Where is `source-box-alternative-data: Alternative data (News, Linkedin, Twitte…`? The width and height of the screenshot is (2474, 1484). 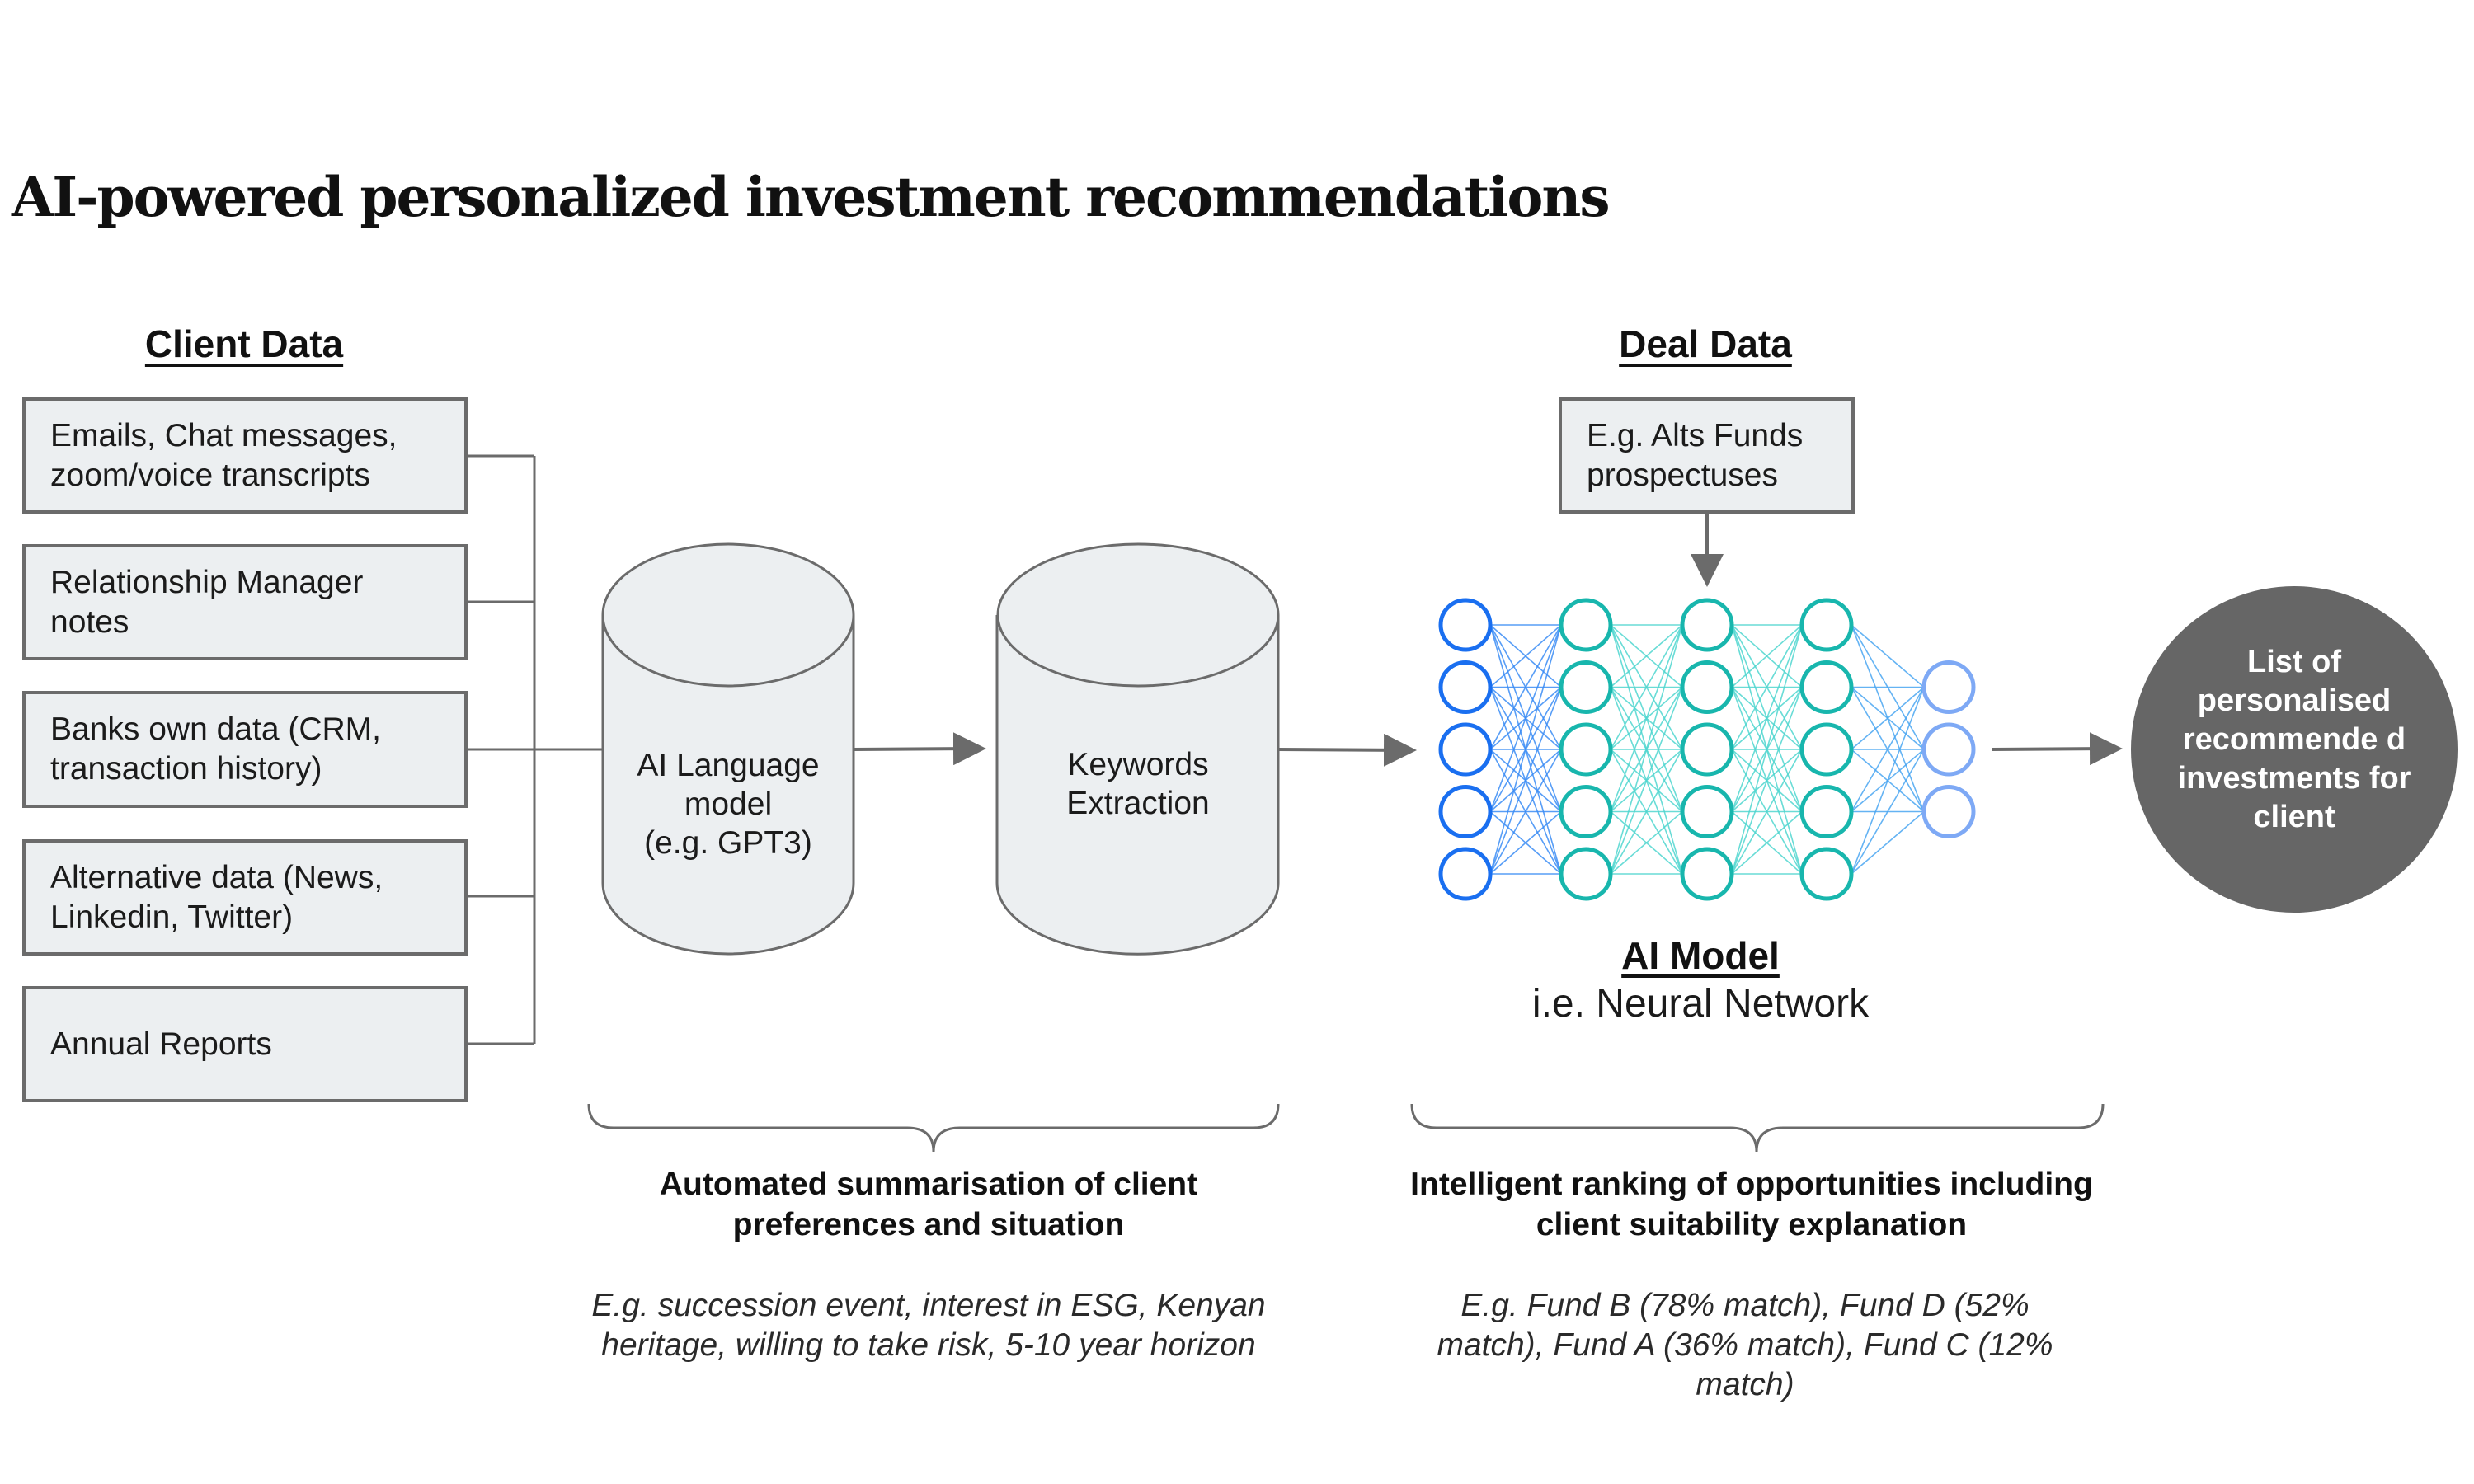
source-box-alternative-data: Alternative data (News, Linkedin, Twitte… is located at coordinates (245, 897).